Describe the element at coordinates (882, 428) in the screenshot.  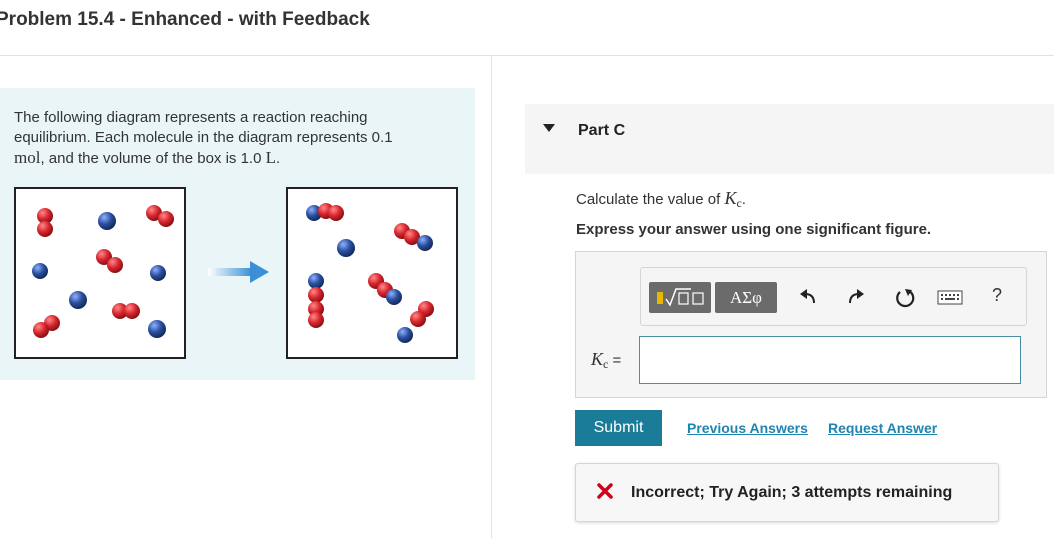
I see `request-answer-link: Request Answer` at that location.